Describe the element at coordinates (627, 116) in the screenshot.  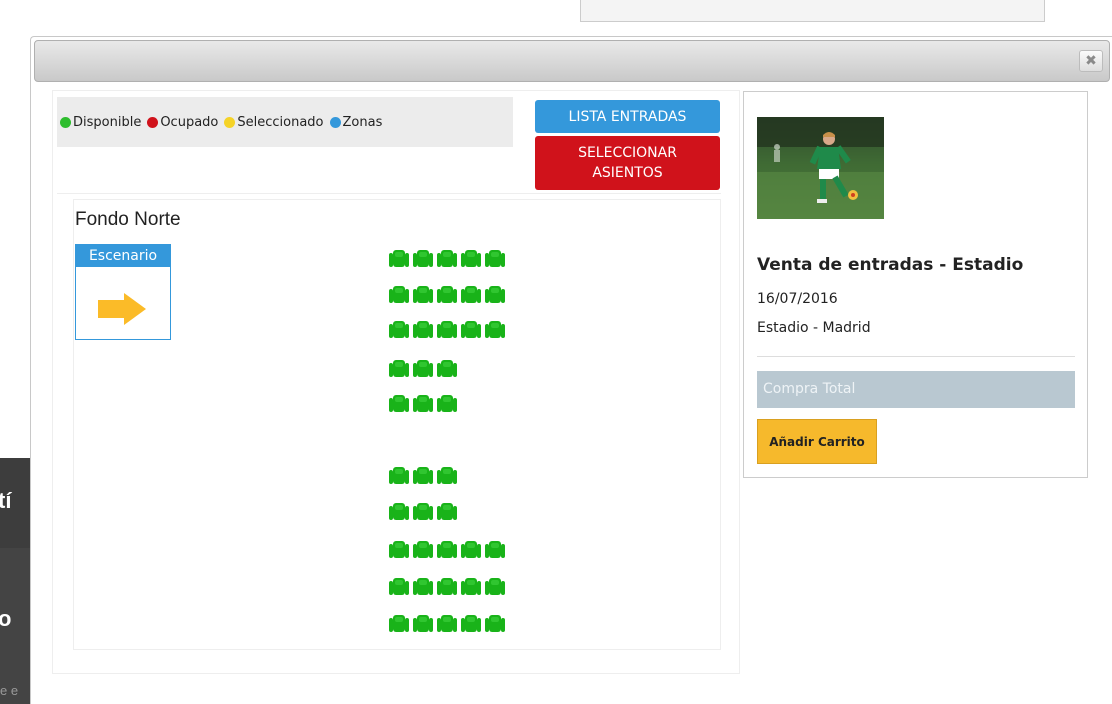
I see `lista-entradas-button: LISTA ENTRADAS` at that location.